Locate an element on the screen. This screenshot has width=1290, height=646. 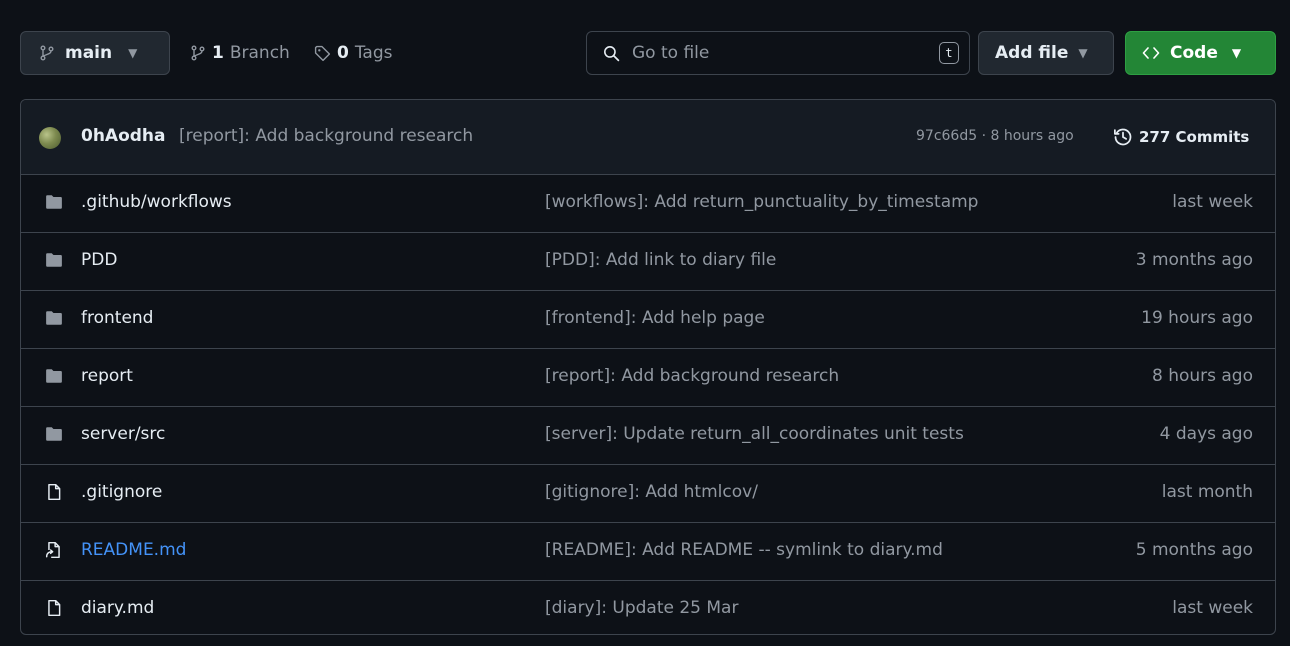
file-commit-time: 3 months ago is located at coordinates (1194, 260).